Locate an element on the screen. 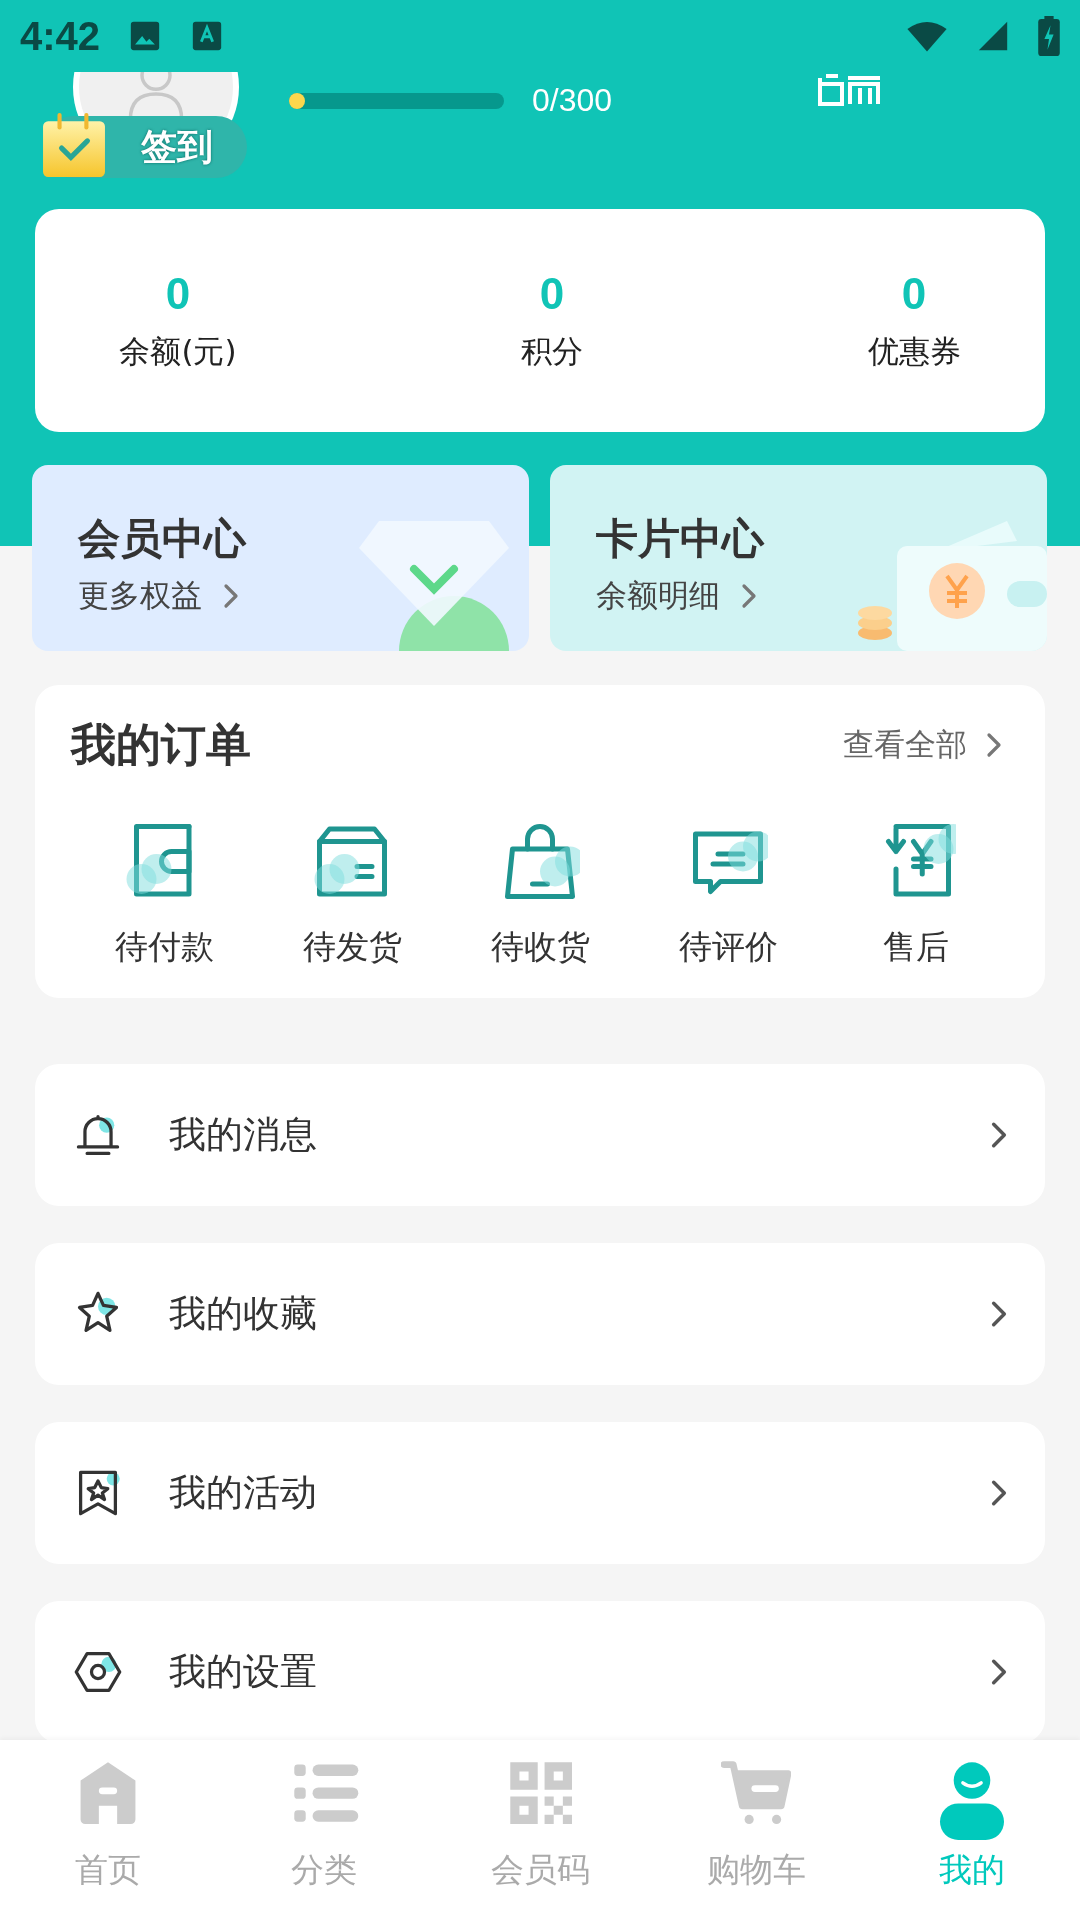  menu-row: 我的设置 is located at coordinates (540, 1670).